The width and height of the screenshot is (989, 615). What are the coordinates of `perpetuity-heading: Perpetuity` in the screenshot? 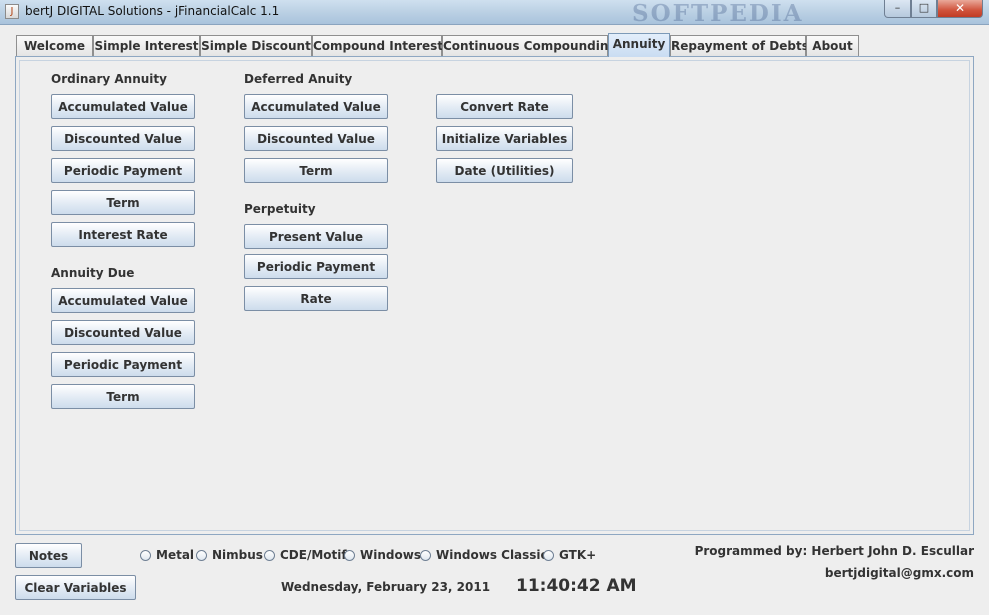 It's located at (280, 209).